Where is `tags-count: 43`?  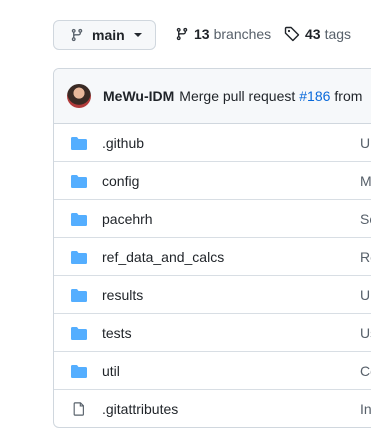
tags-count: 43 is located at coordinates (313, 34).